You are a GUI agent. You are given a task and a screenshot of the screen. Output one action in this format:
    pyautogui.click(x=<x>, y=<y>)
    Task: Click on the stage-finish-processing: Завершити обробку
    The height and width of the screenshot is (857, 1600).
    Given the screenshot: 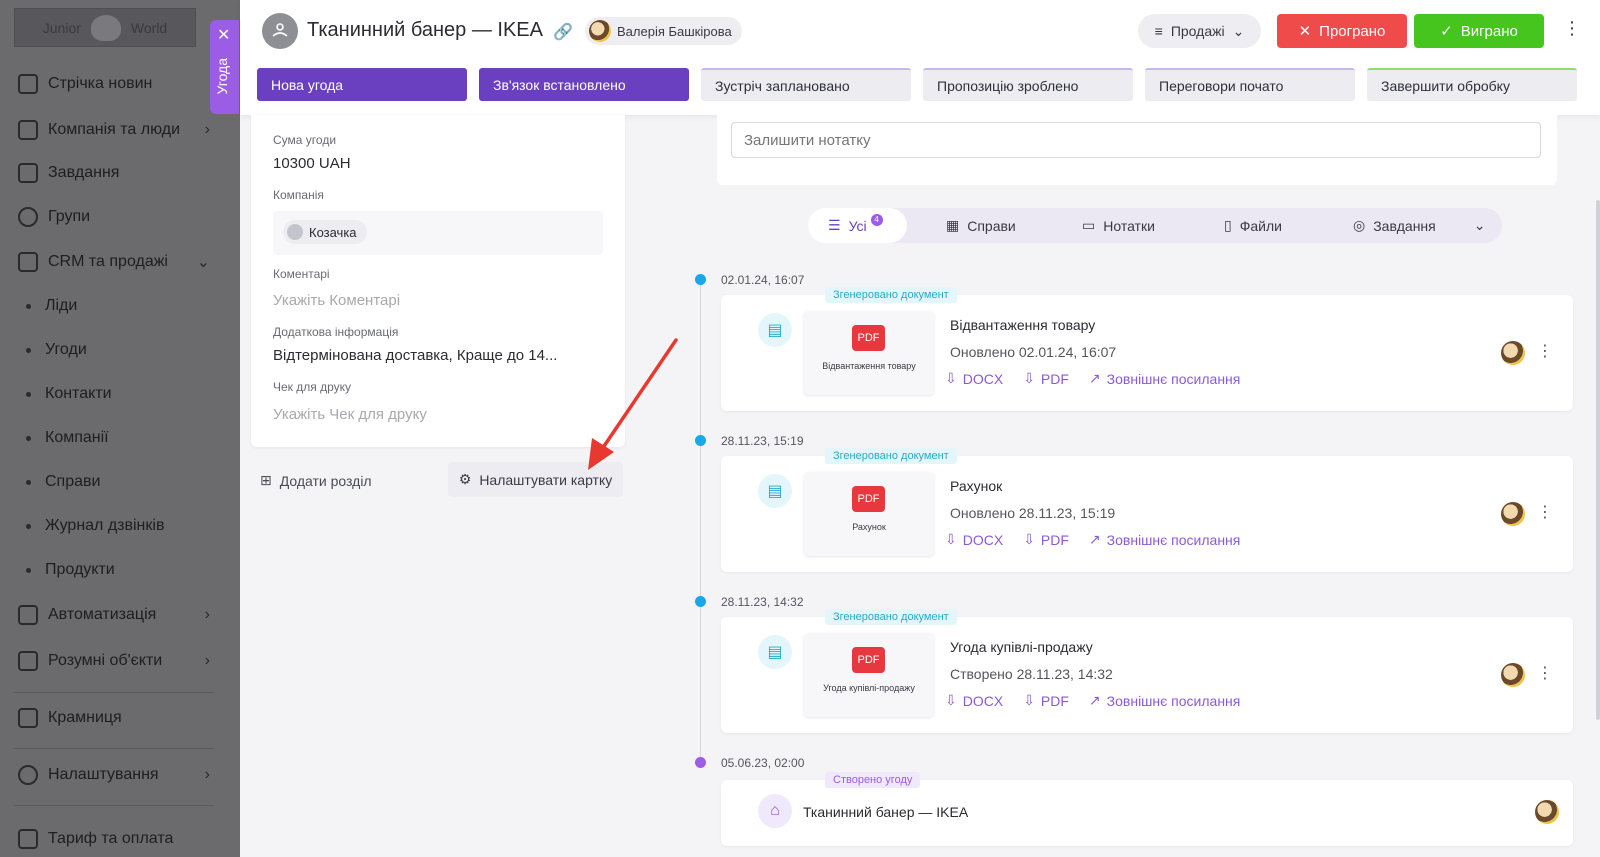 What is the action you would take?
    pyautogui.click(x=1472, y=84)
    